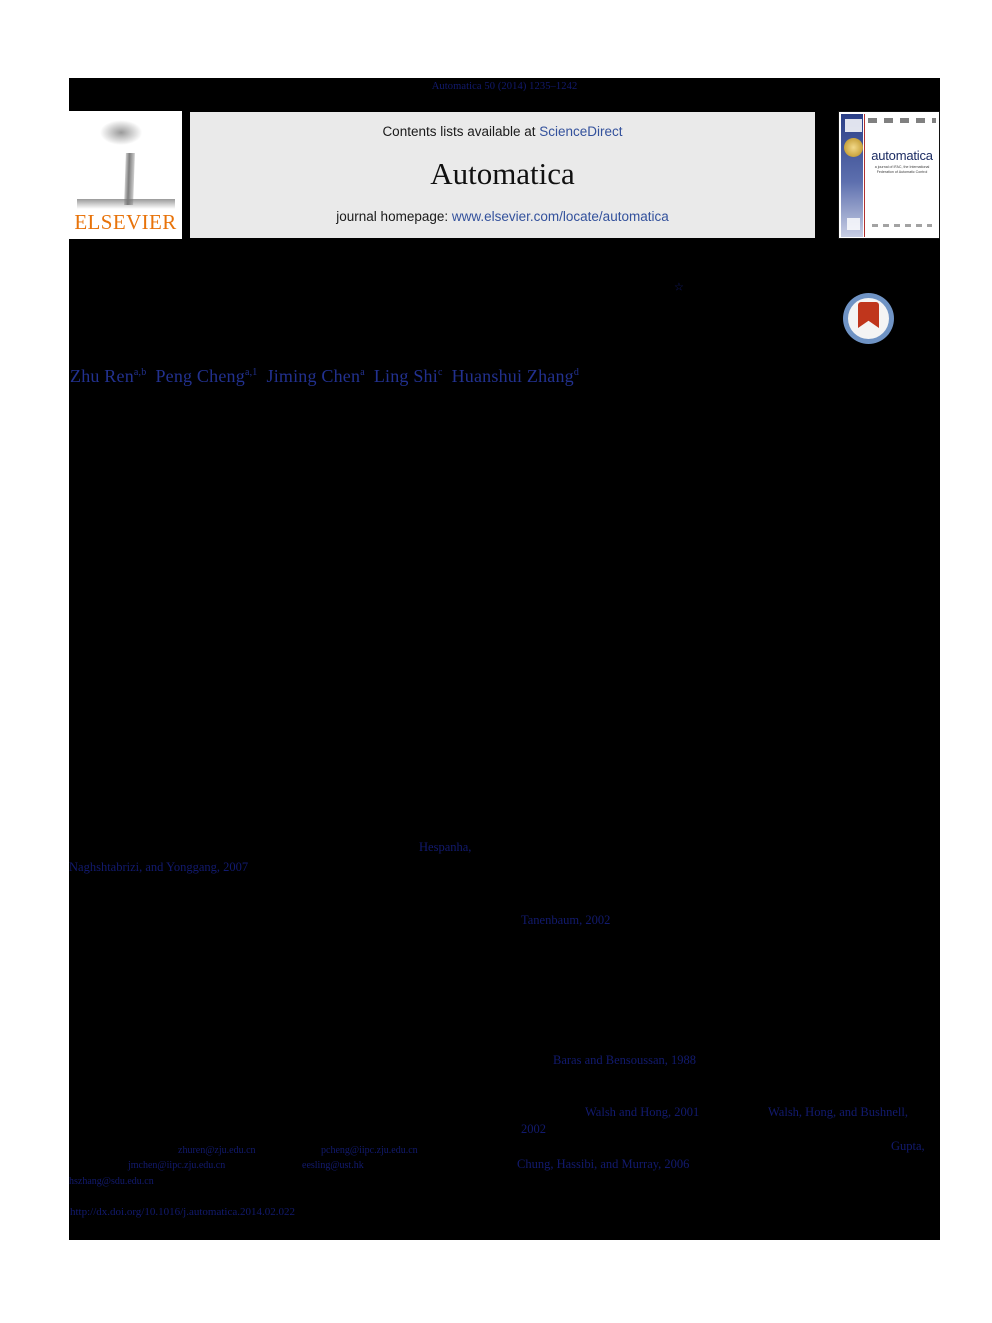 The image size is (992, 1323). What do you see at coordinates (852, 175) in the screenshot?
I see `cover-spine` at bounding box center [852, 175].